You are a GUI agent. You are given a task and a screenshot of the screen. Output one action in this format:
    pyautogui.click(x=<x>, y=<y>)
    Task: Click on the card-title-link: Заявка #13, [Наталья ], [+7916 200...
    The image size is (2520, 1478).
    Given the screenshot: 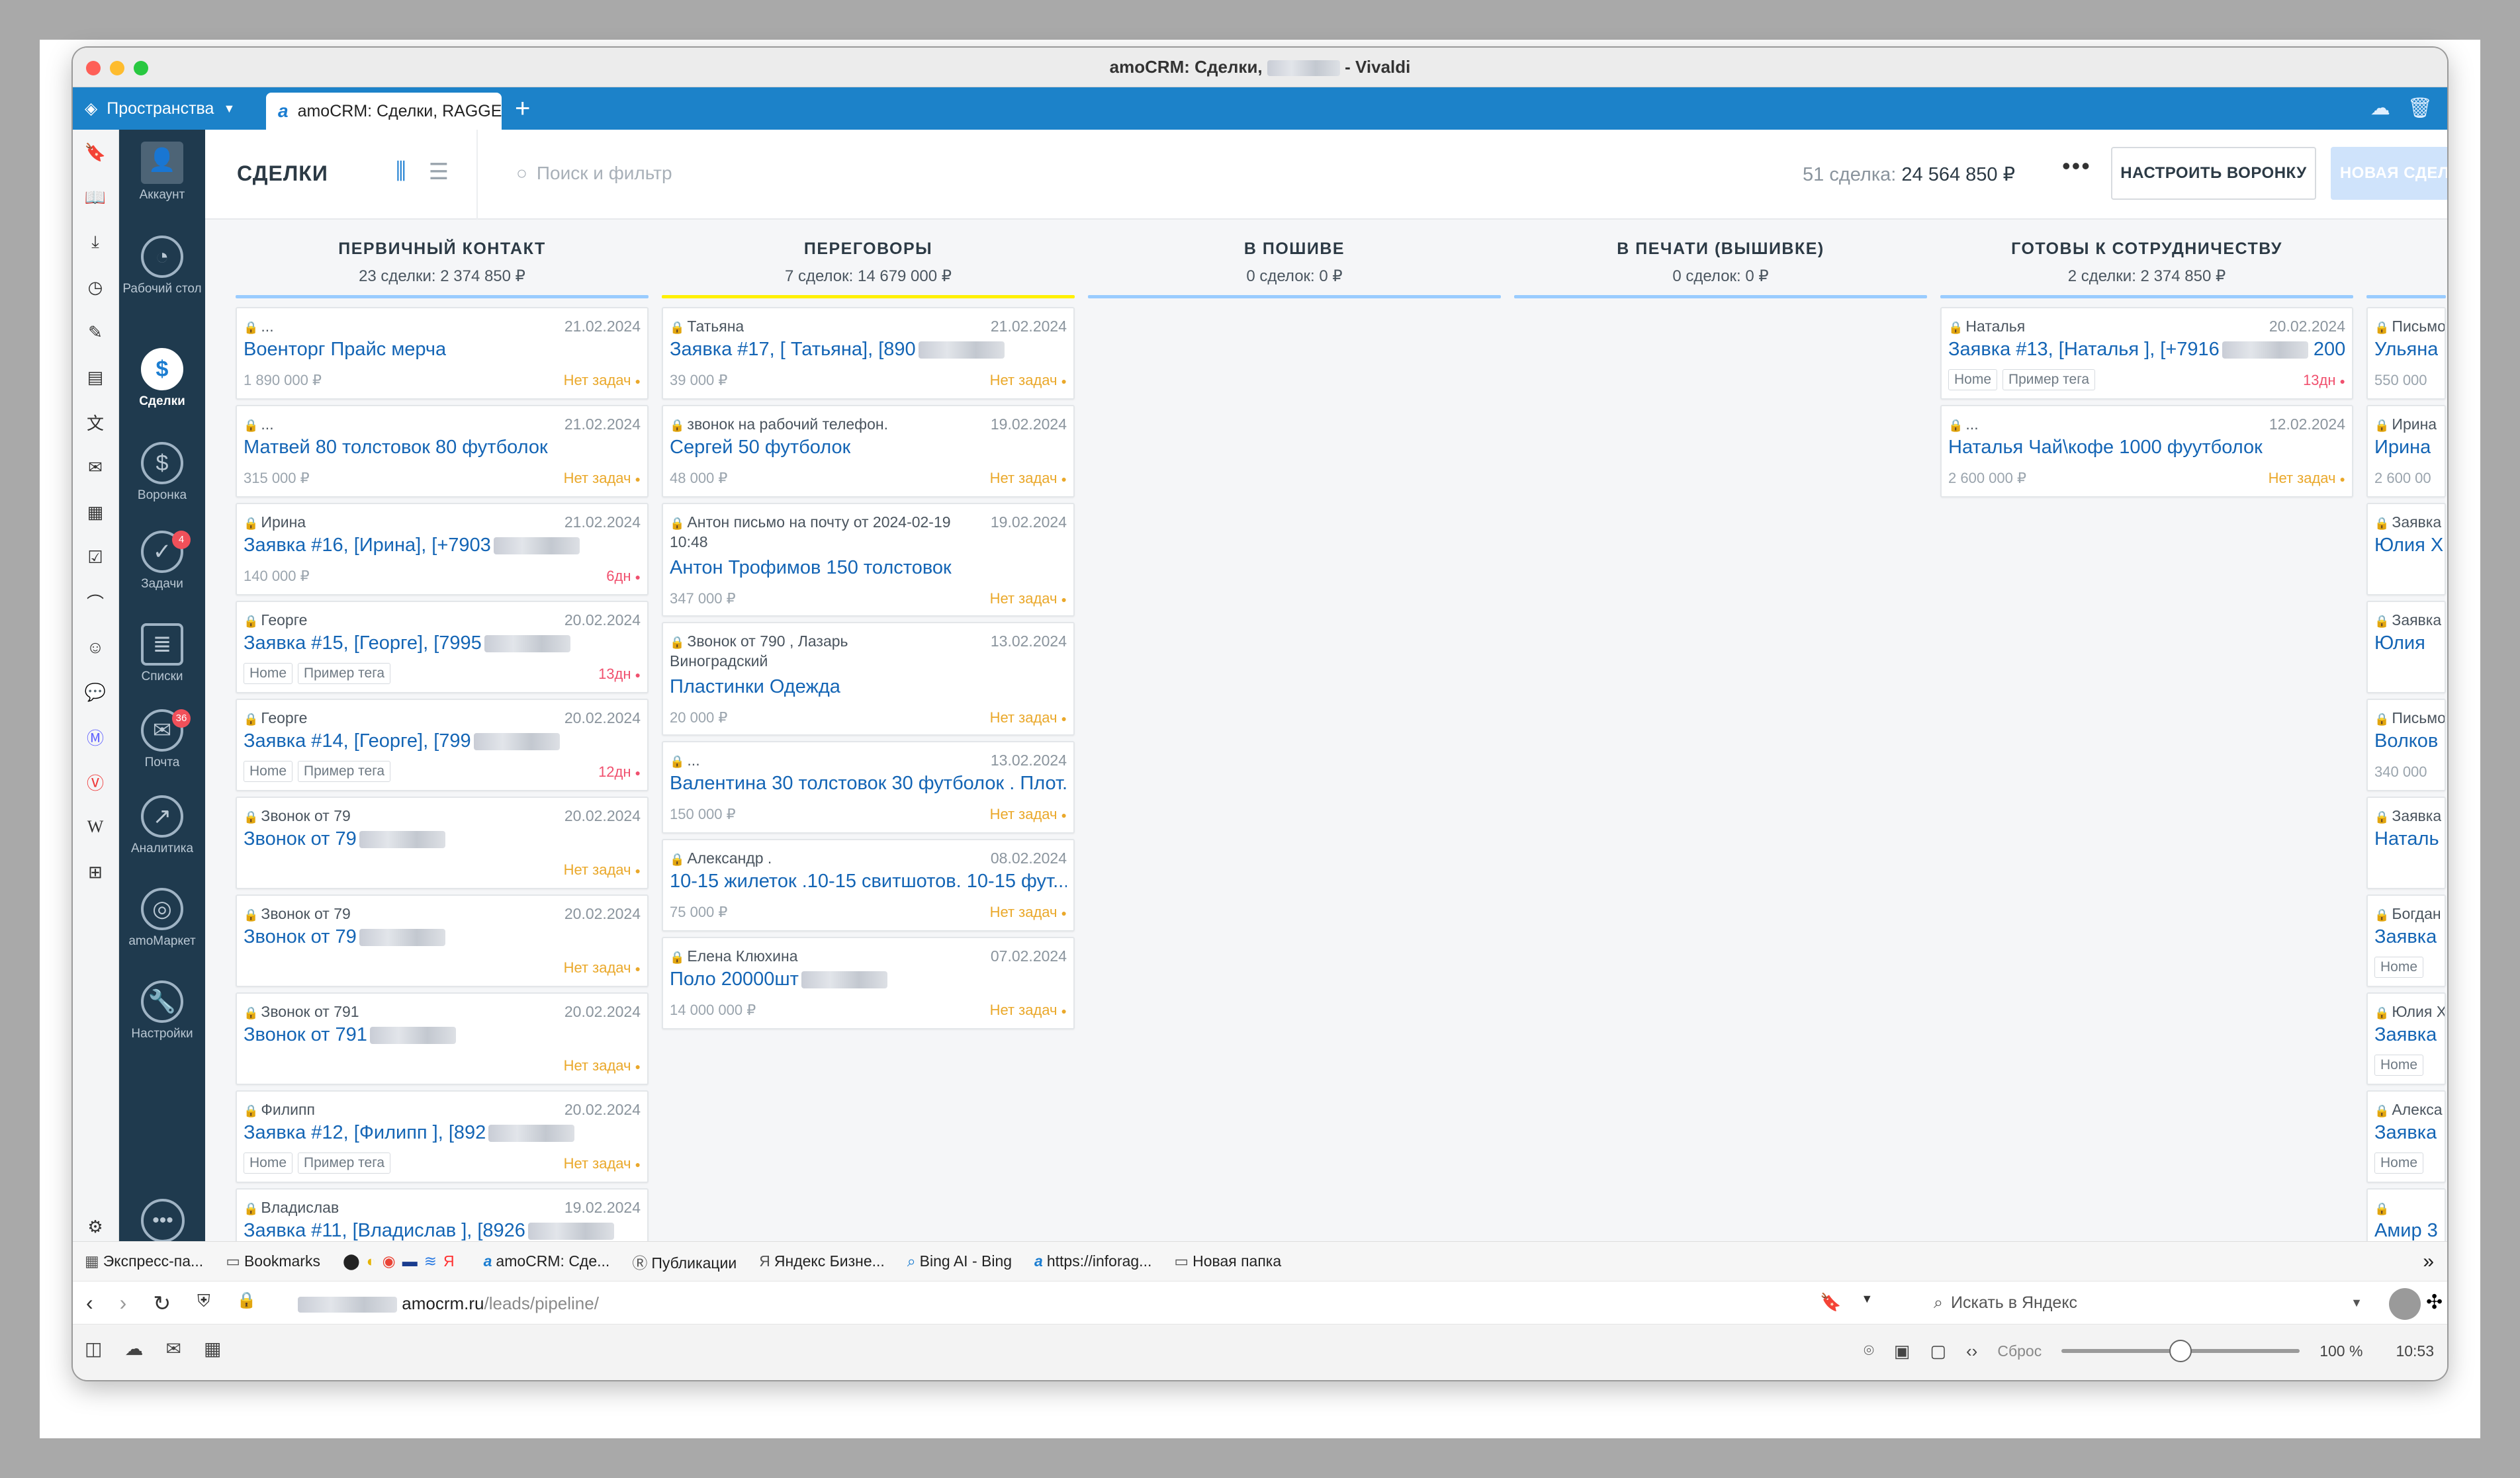 What is the action you would take?
    pyautogui.click(x=2146, y=350)
    